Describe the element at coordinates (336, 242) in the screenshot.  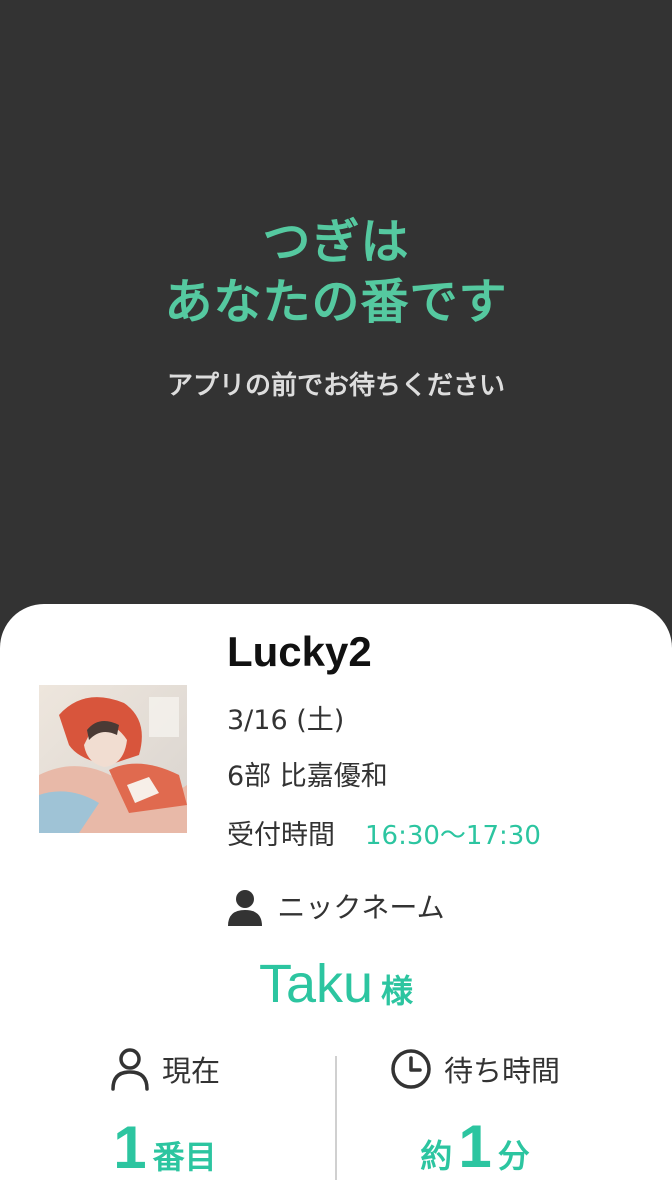
I see `hero-title-line1: つぎは` at that location.